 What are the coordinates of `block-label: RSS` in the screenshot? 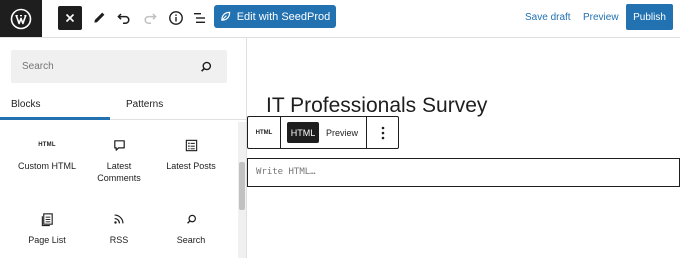 It's located at (119, 240).